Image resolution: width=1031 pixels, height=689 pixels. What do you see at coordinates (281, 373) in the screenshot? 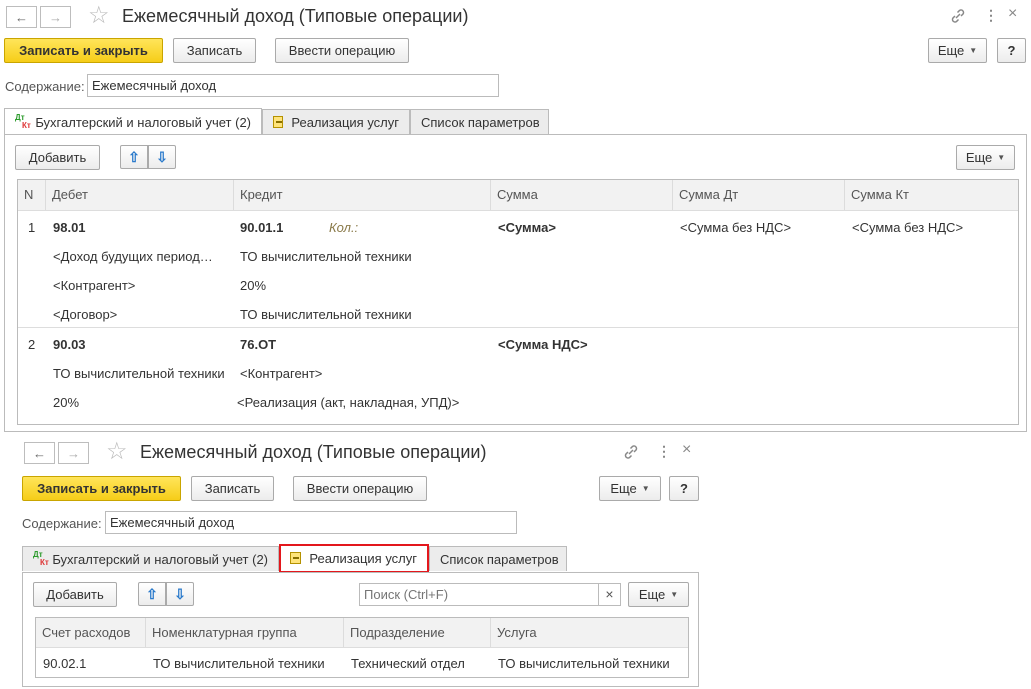
I see `credit-subconto-1: <Контрагент>` at bounding box center [281, 373].